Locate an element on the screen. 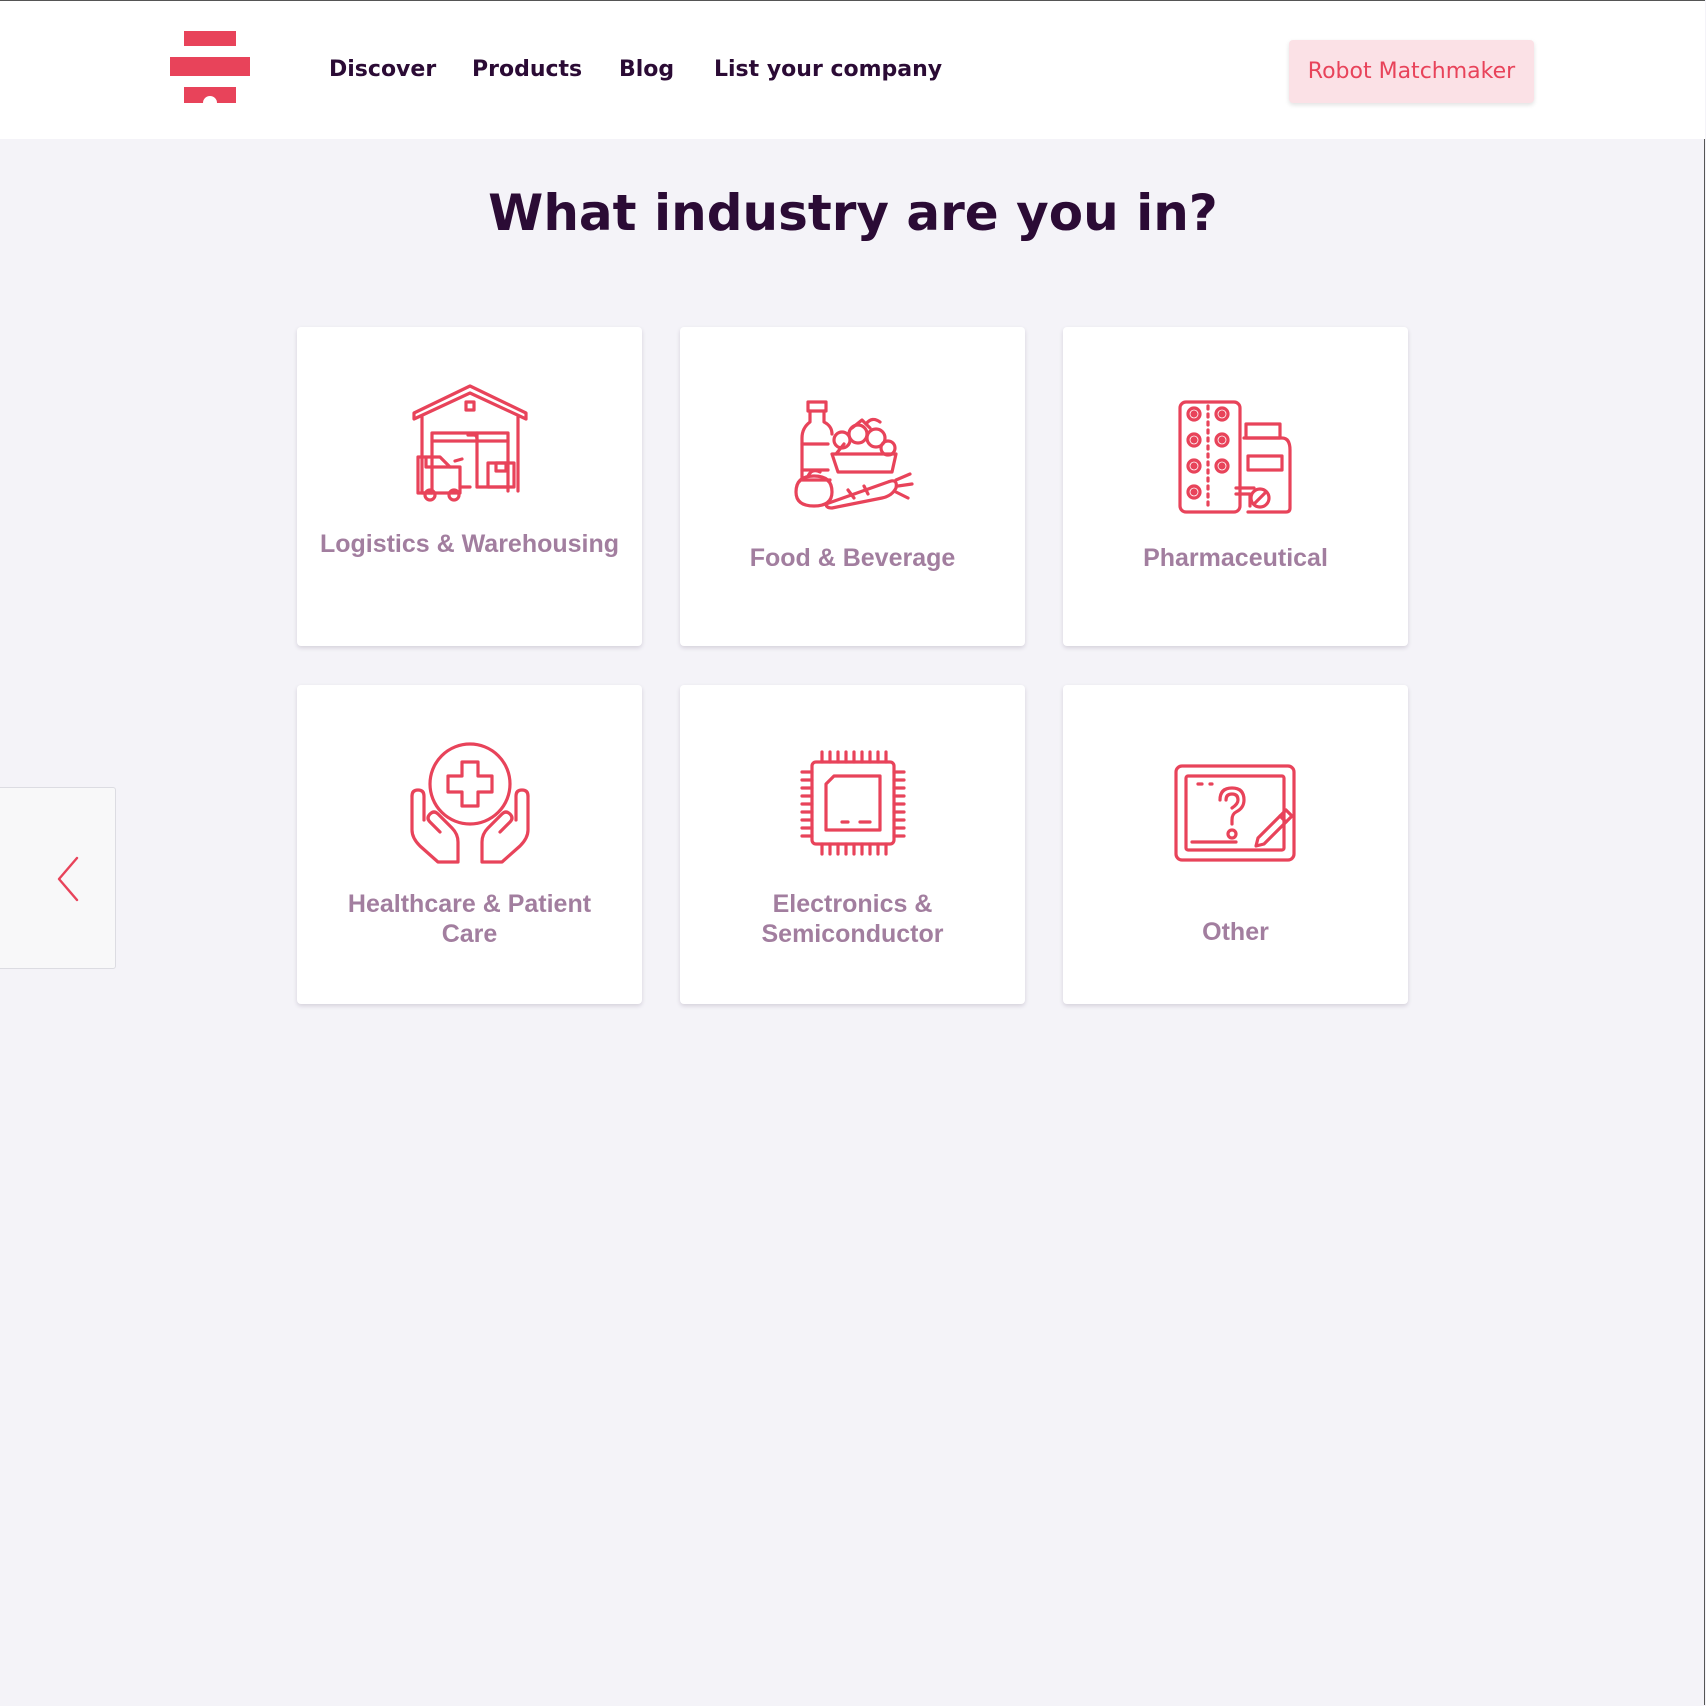 The image size is (1706, 1706). back-button is located at coordinates (58, 878).